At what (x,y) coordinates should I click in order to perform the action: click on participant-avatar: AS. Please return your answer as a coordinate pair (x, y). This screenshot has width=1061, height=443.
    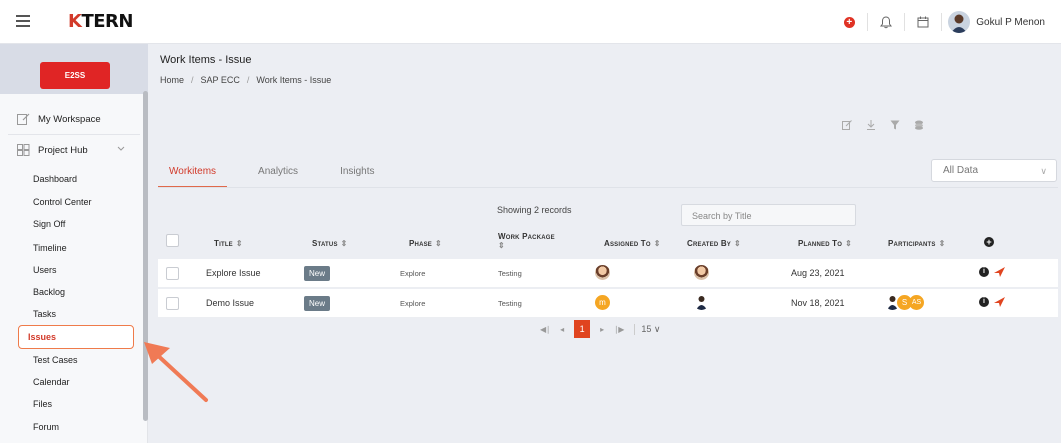
    Looking at the image, I should click on (916, 302).